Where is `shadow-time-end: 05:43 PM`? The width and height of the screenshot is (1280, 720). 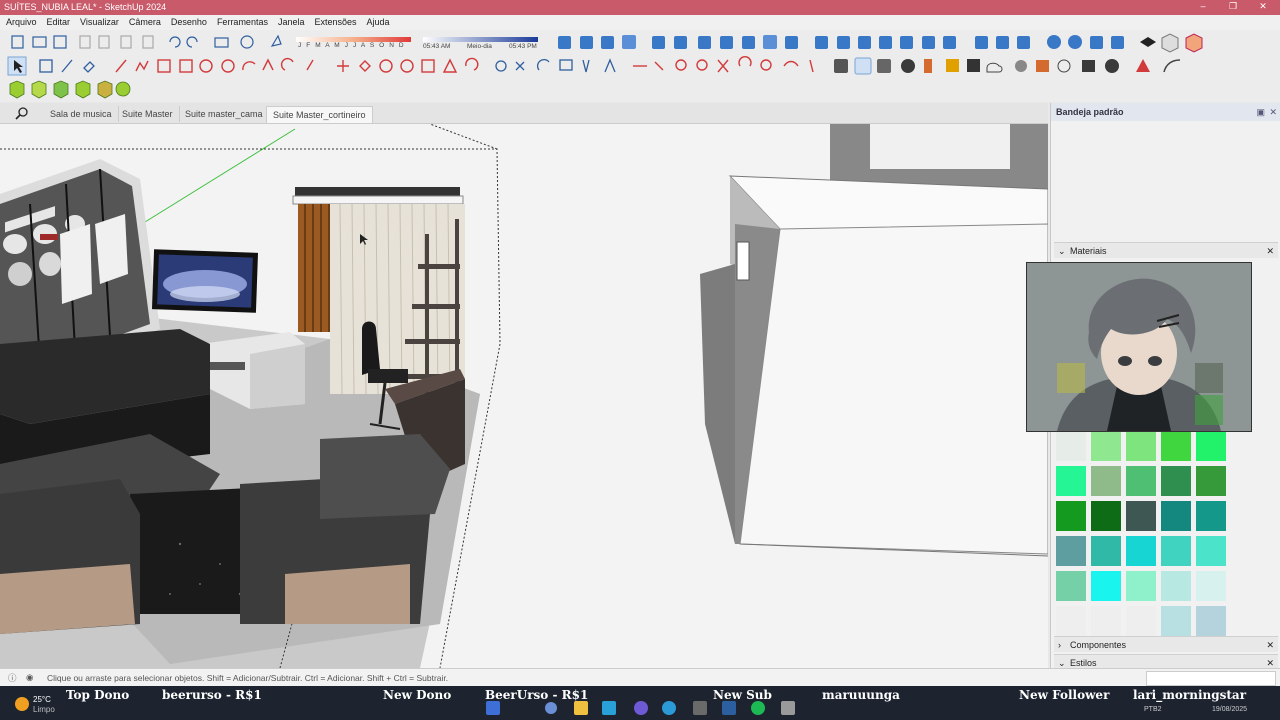 shadow-time-end: 05:43 PM is located at coordinates (523, 46).